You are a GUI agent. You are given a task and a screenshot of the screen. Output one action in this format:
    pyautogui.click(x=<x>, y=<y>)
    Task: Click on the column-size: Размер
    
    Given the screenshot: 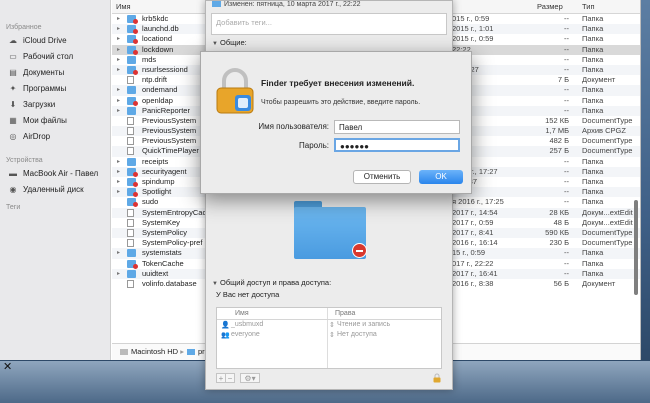 What is the action you would take?
    pyautogui.click(x=550, y=6)
    